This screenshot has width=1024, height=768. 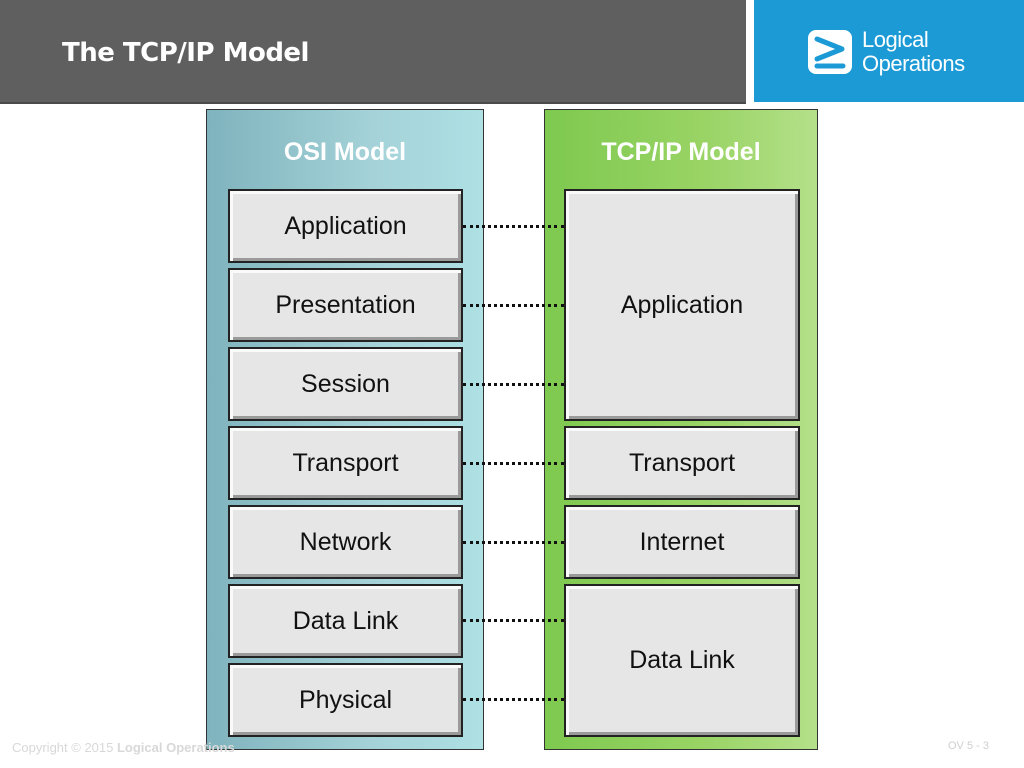 What do you see at coordinates (64, 747) in the screenshot?
I see `copyright-prefix: Copyright © 2015` at bounding box center [64, 747].